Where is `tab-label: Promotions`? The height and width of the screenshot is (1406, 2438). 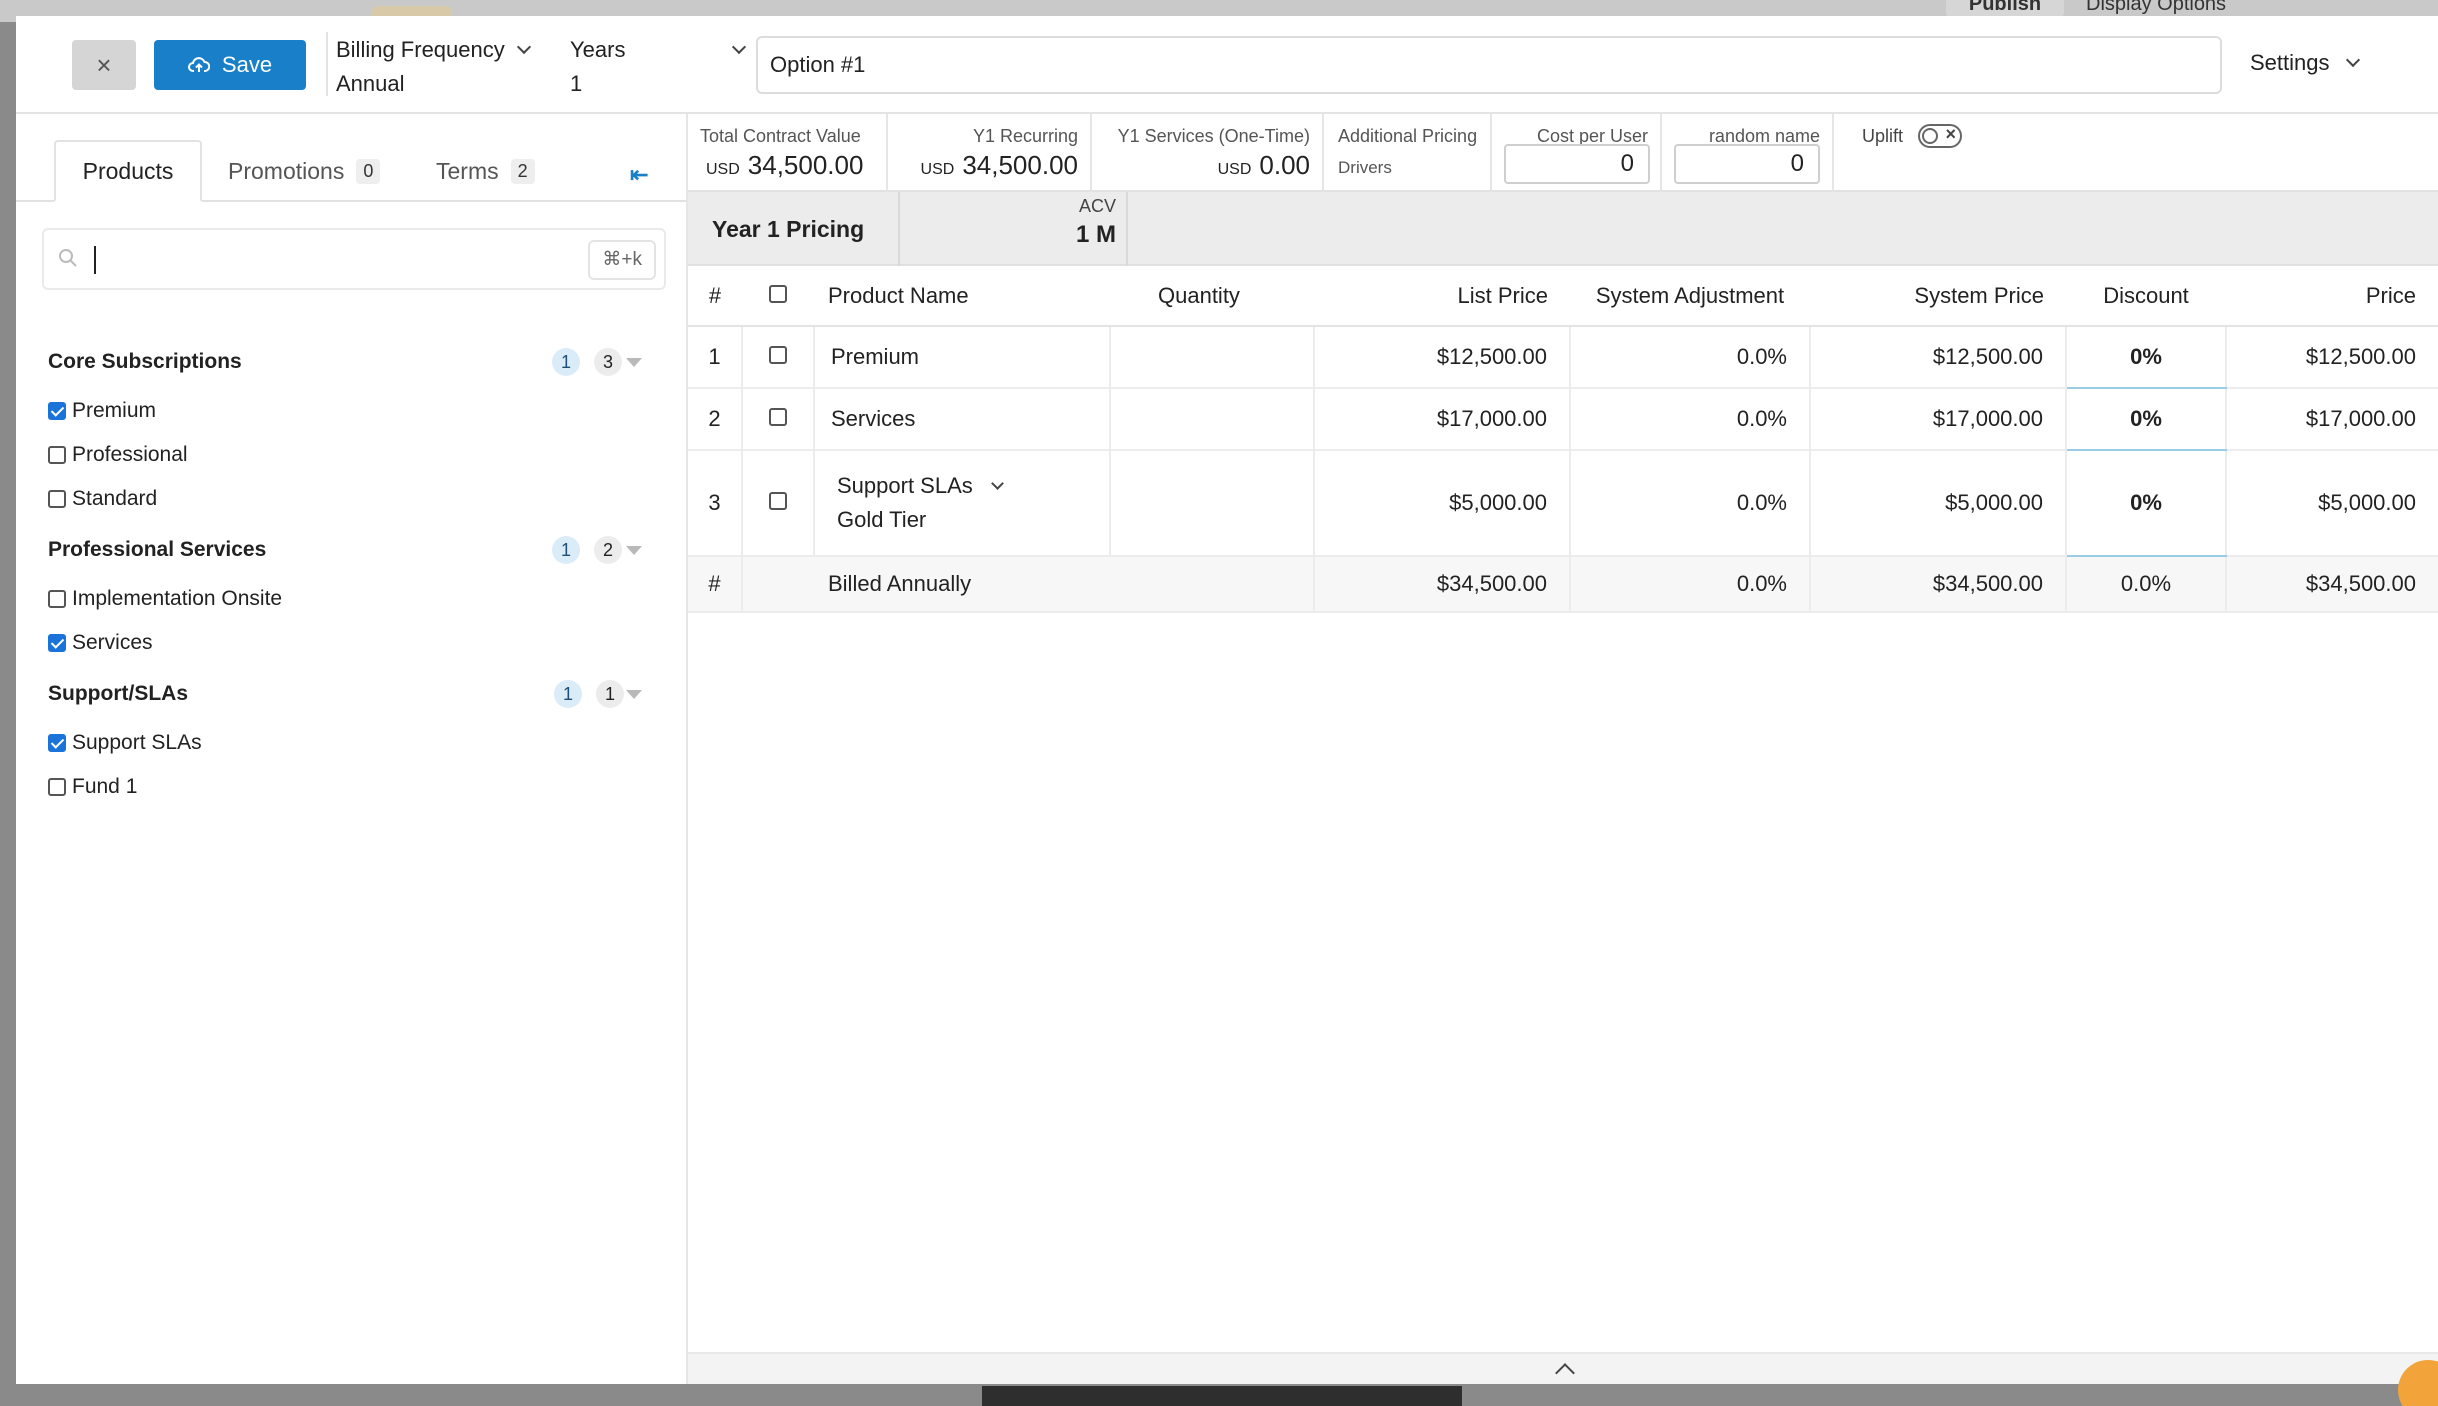 tab-label: Promotions is located at coordinates (286, 170).